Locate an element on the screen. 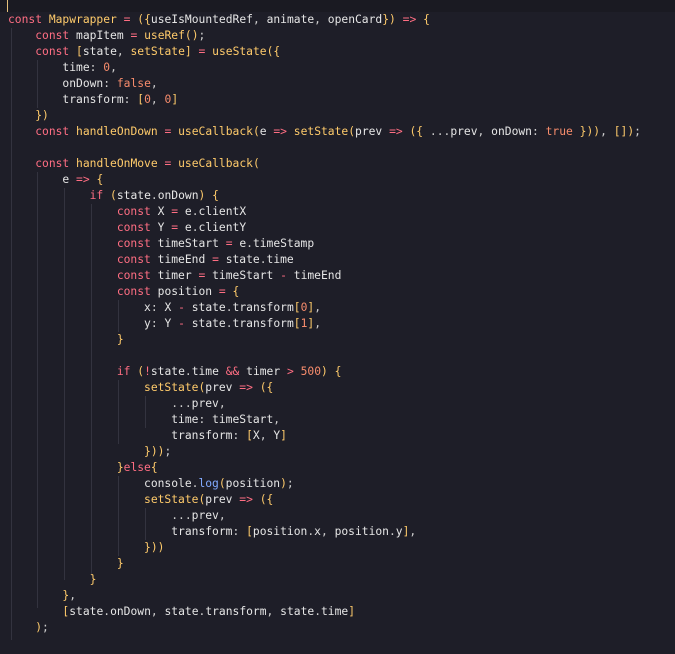  code-line: e => { is located at coordinates (324, 180).